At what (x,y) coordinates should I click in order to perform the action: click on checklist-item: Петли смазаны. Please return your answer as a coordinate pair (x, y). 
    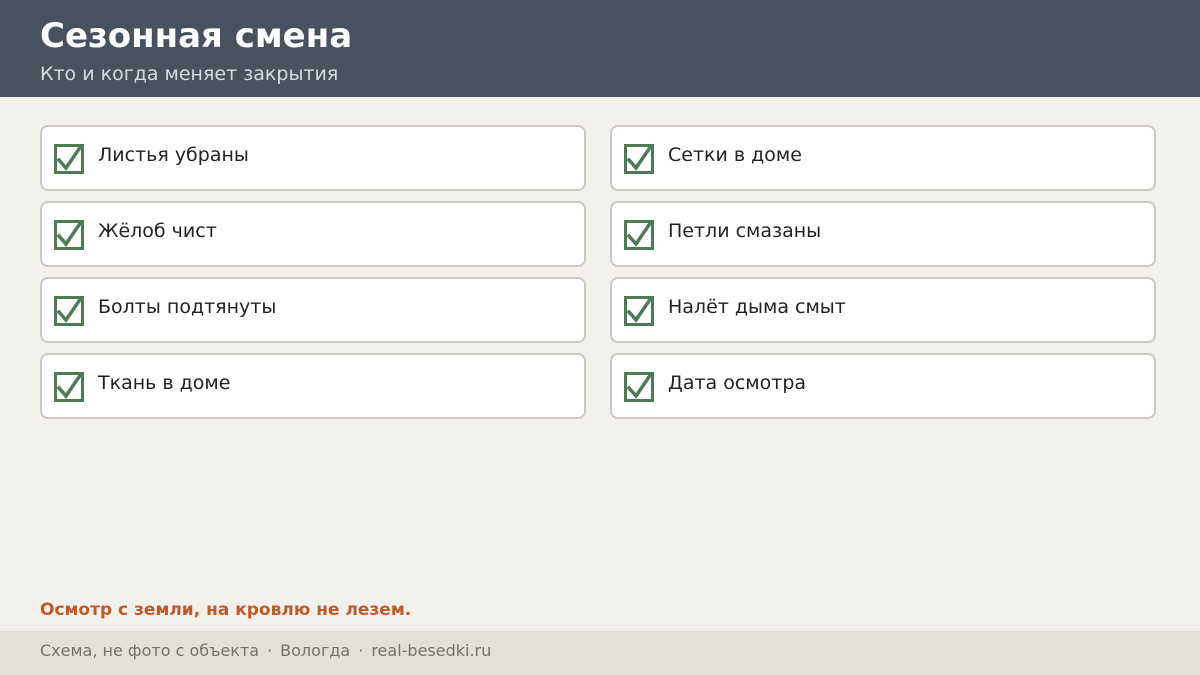
    Looking at the image, I should click on (883, 234).